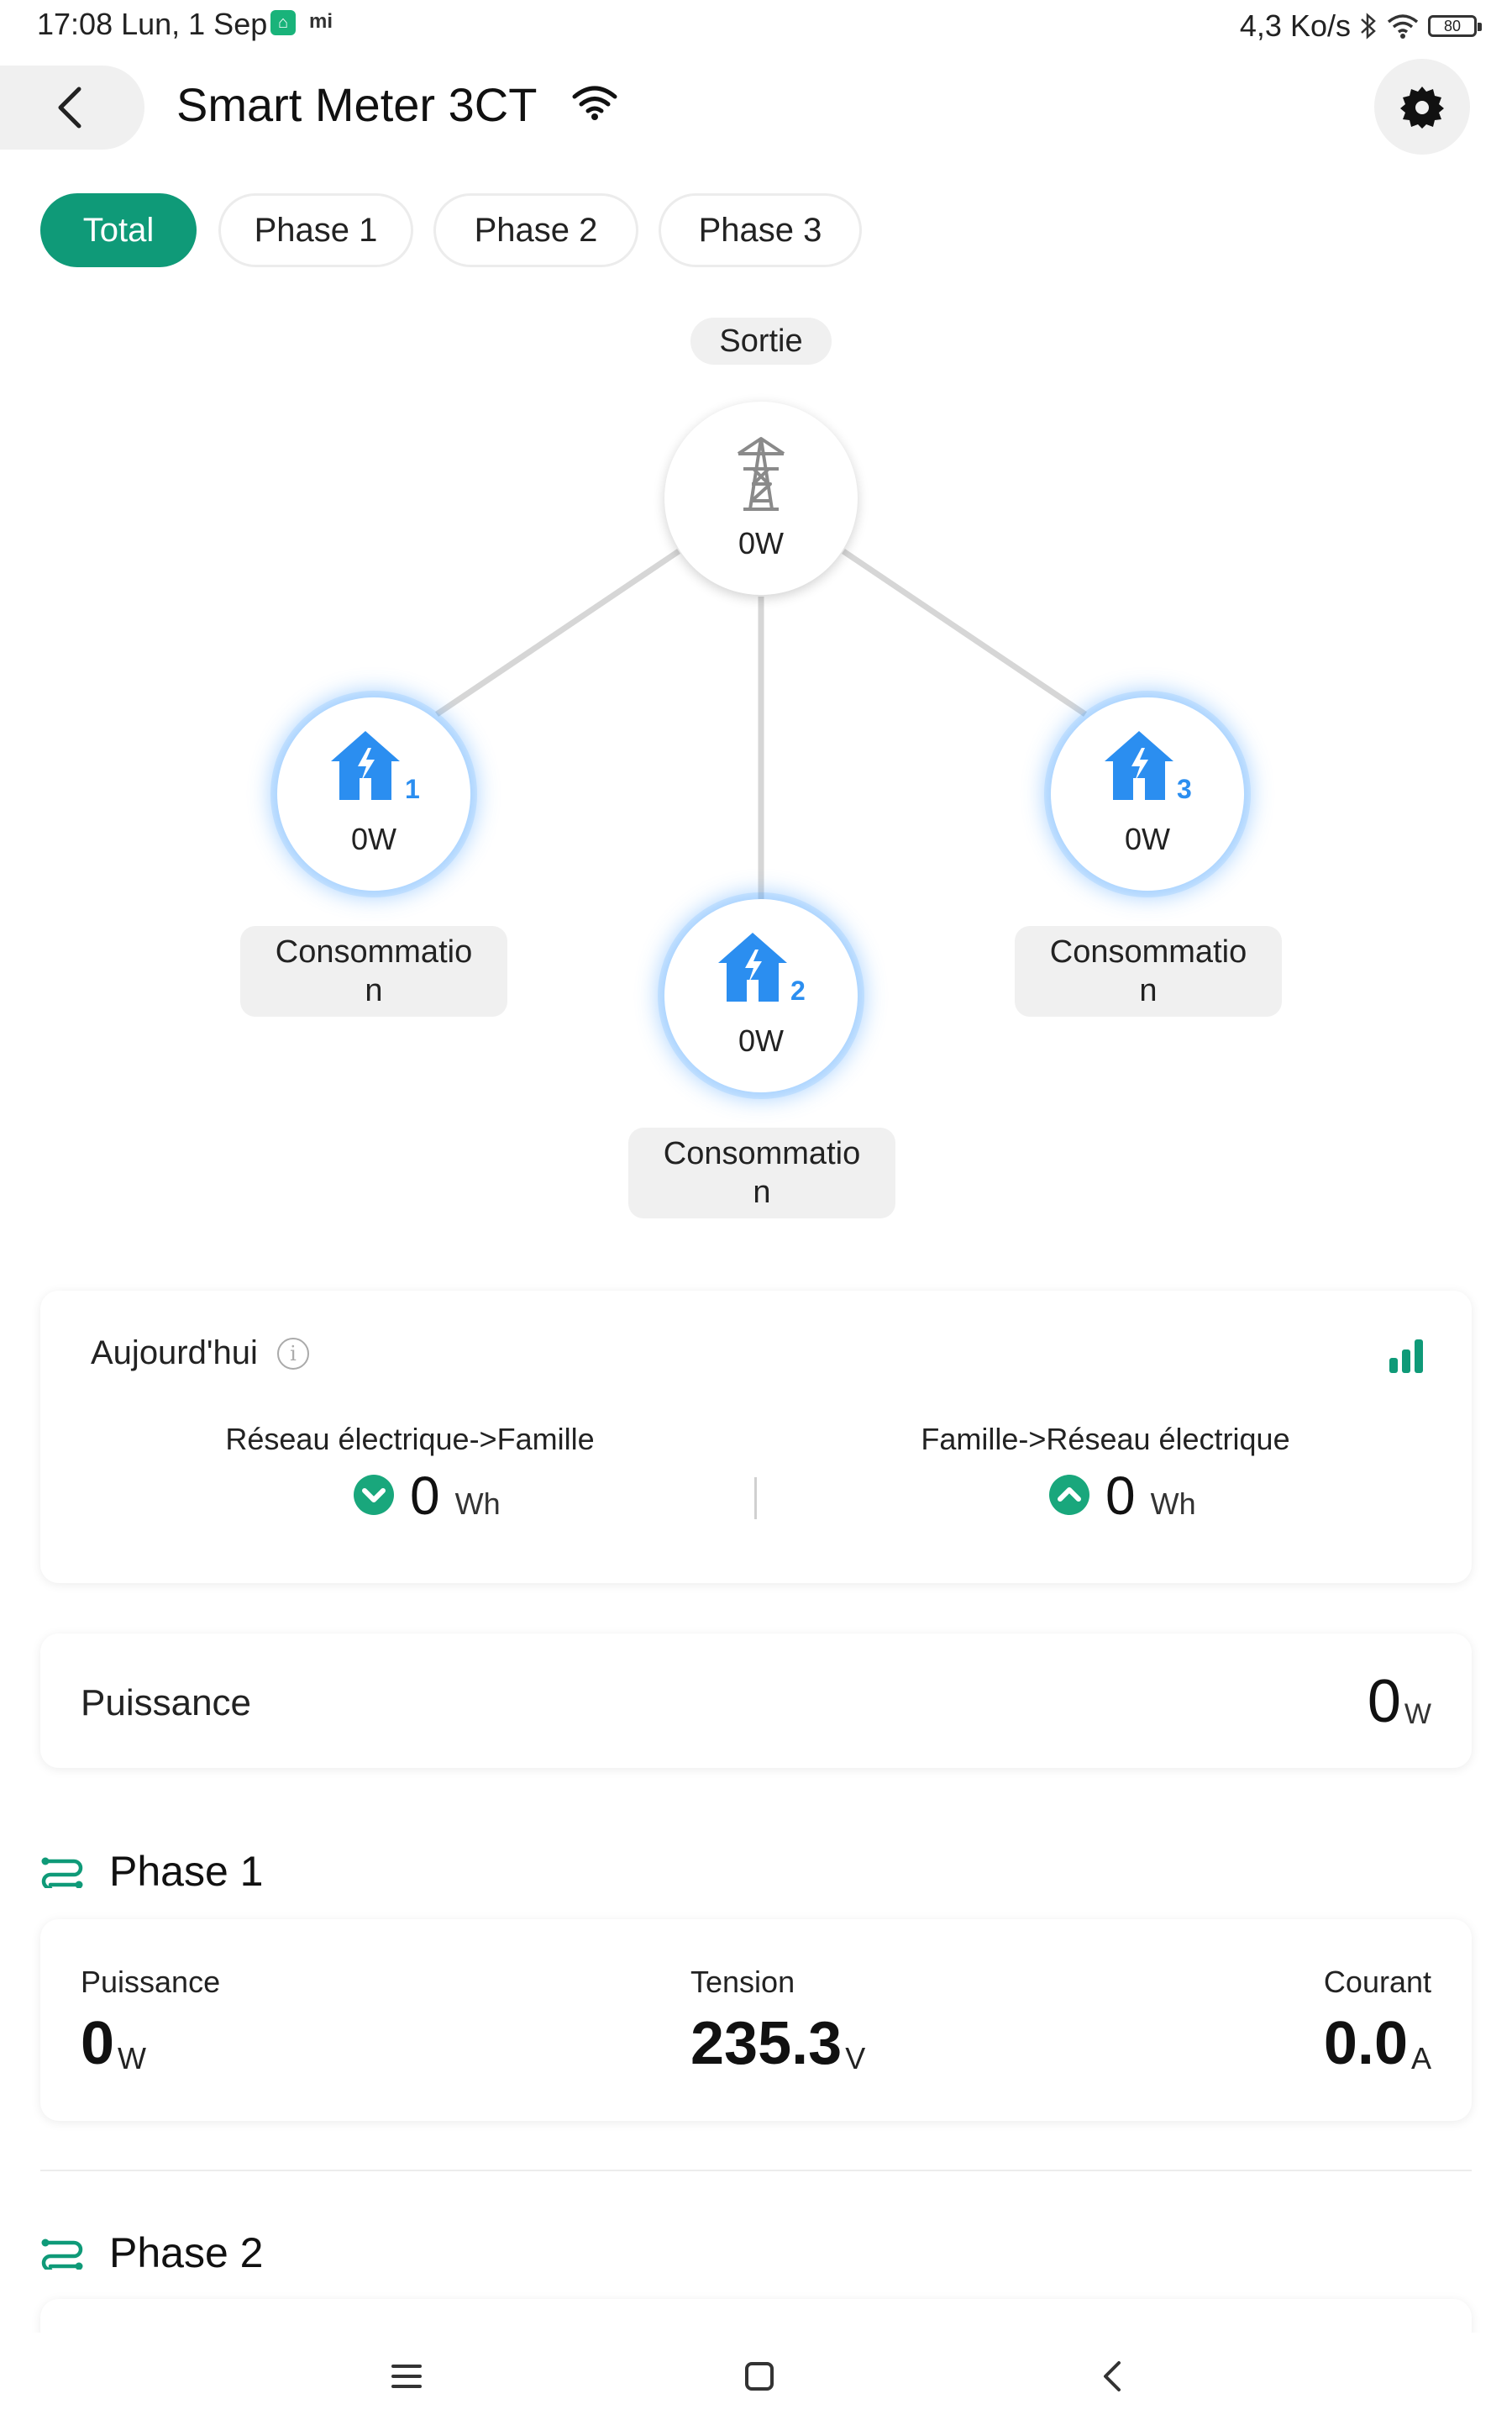 The image size is (1512, 2420). What do you see at coordinates (1368, 26) in the screenshot?
I see `bluetooth-icon` at bounding box center [1368, 26].